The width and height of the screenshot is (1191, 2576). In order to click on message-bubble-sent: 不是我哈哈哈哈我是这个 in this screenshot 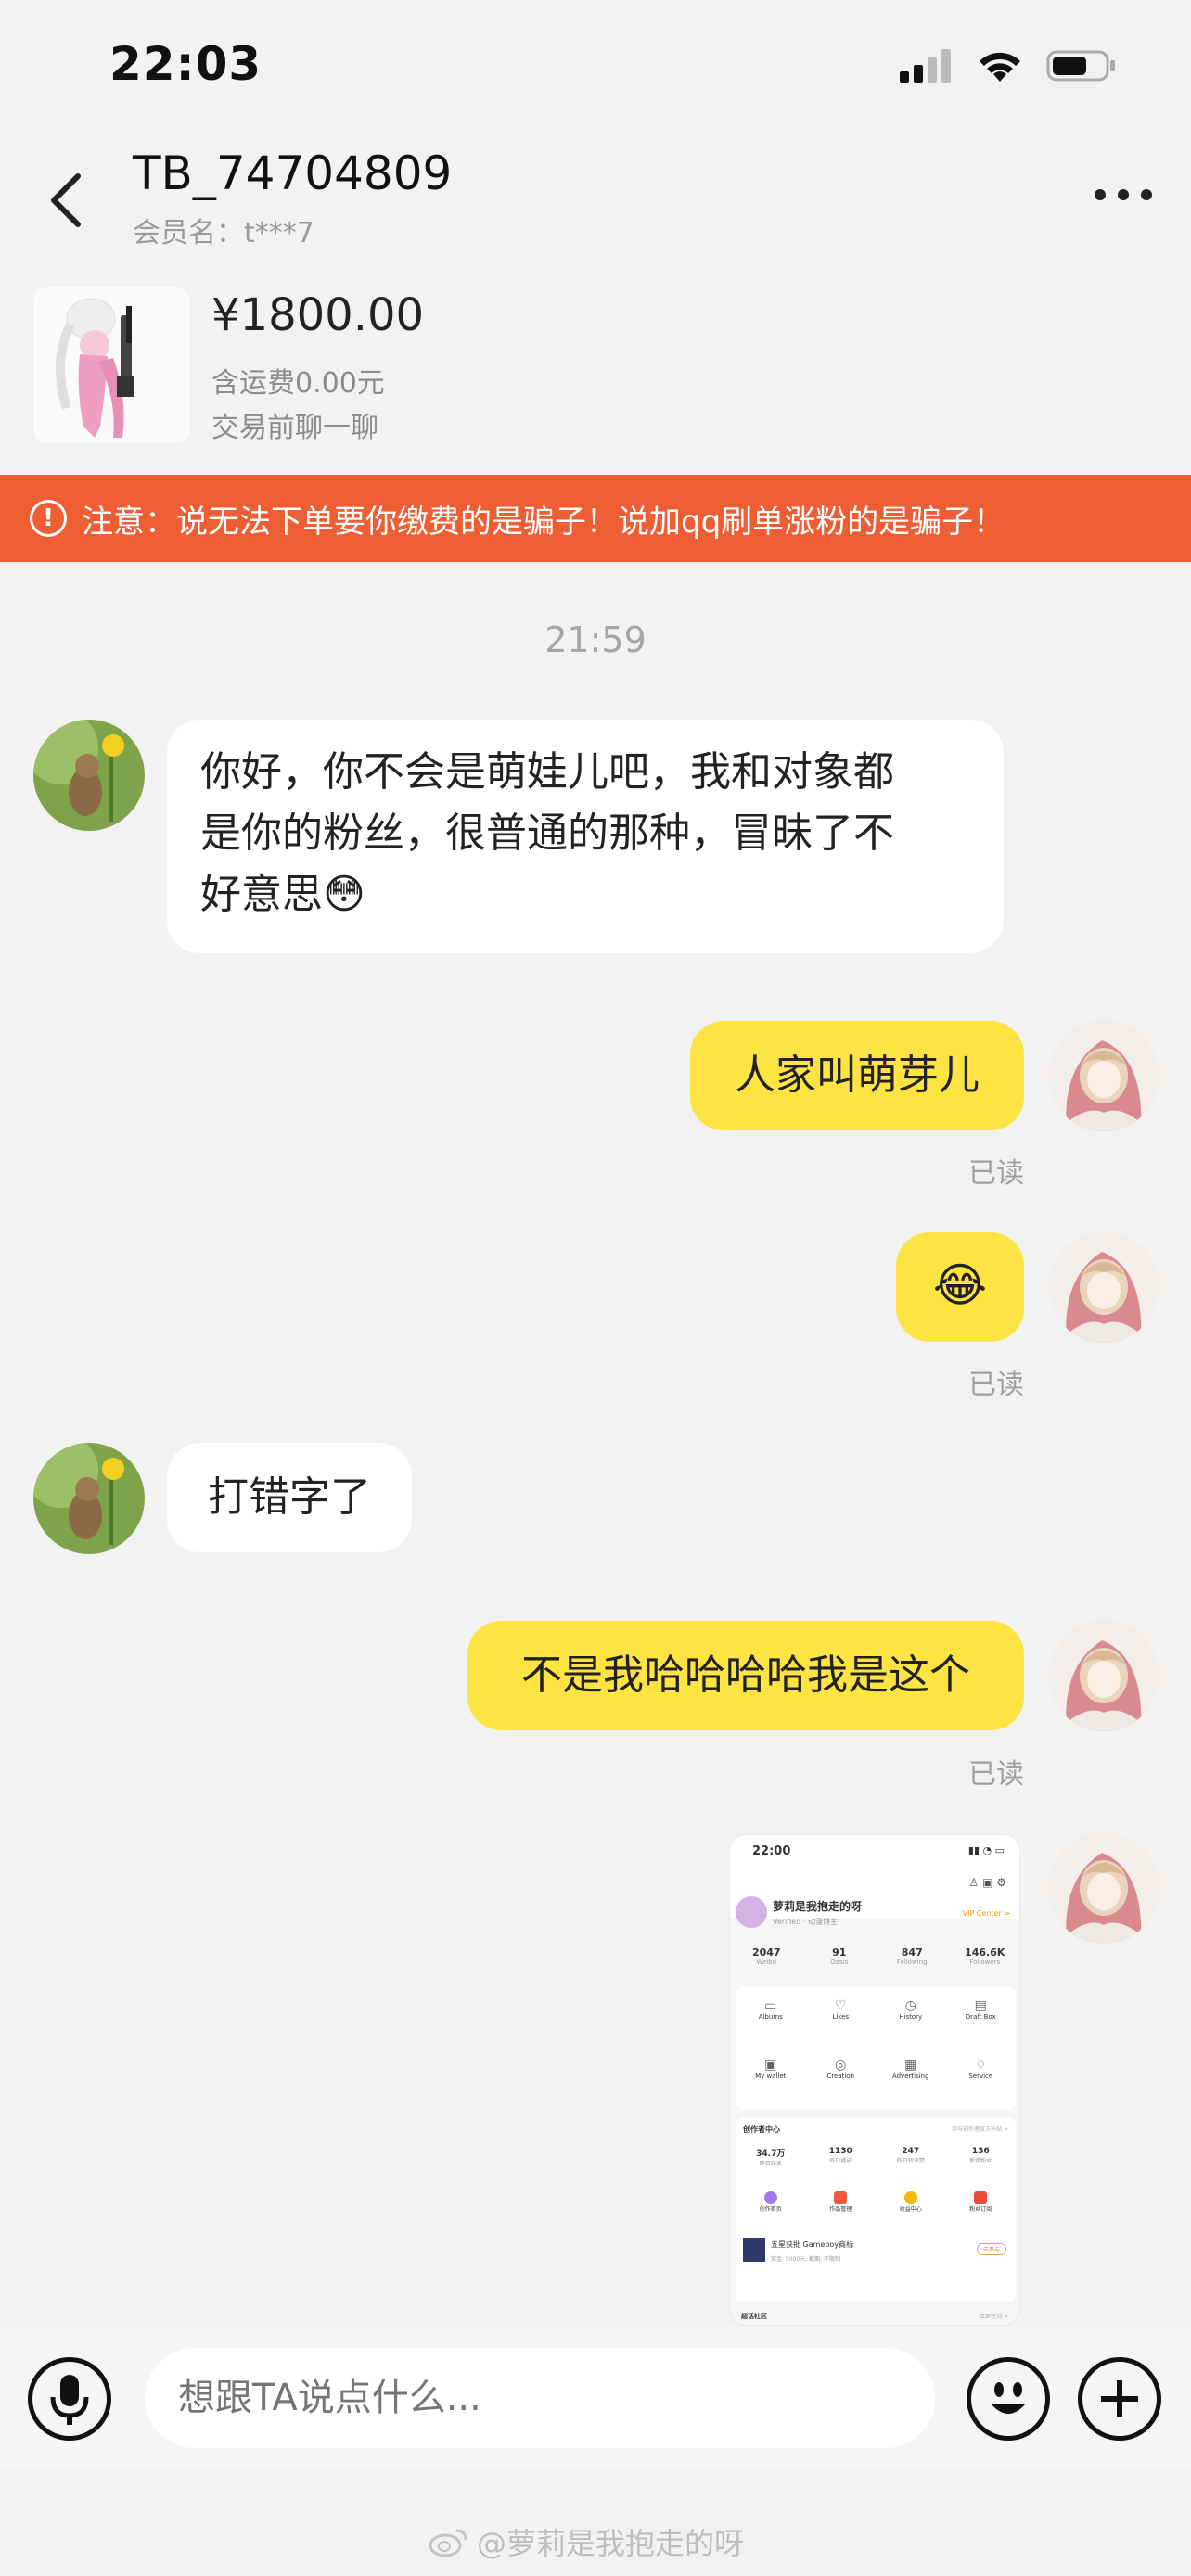, I will do `click(745, 1675)`.